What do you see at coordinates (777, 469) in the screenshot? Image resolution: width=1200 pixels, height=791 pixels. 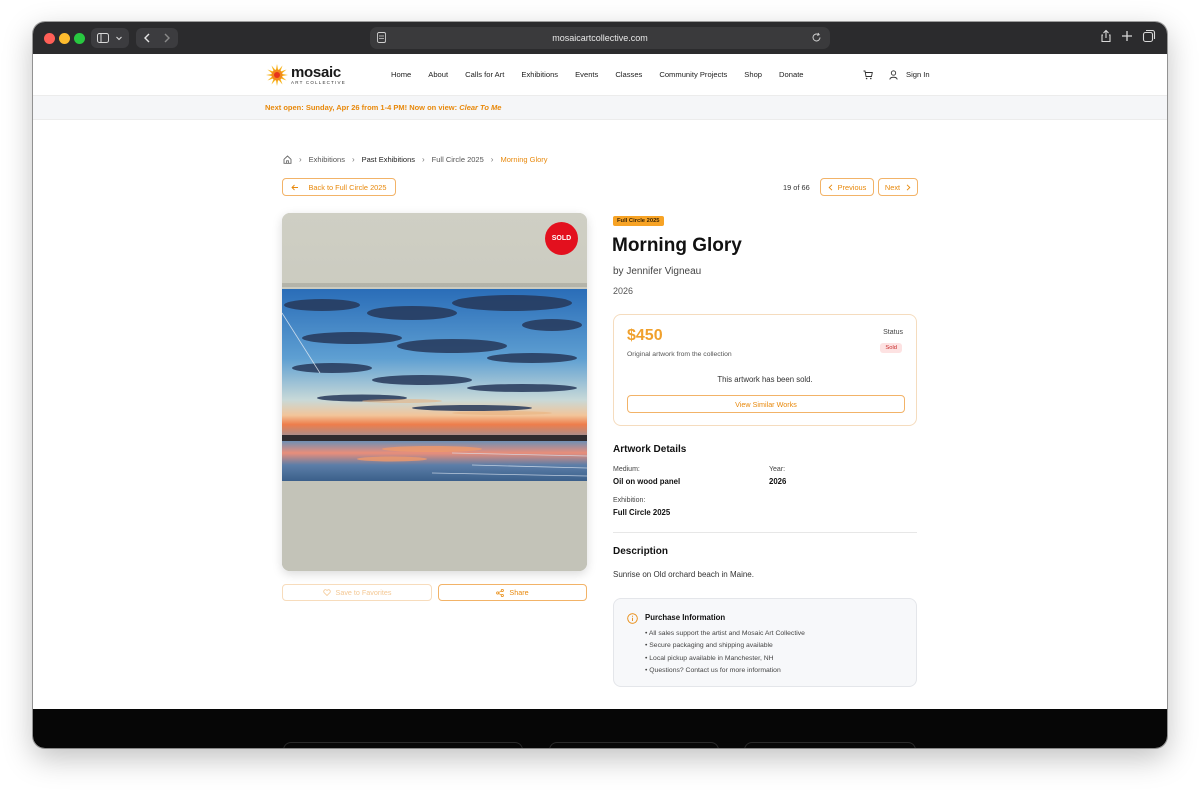 I see `year-label: Year:` at bounding box center [777, 469].